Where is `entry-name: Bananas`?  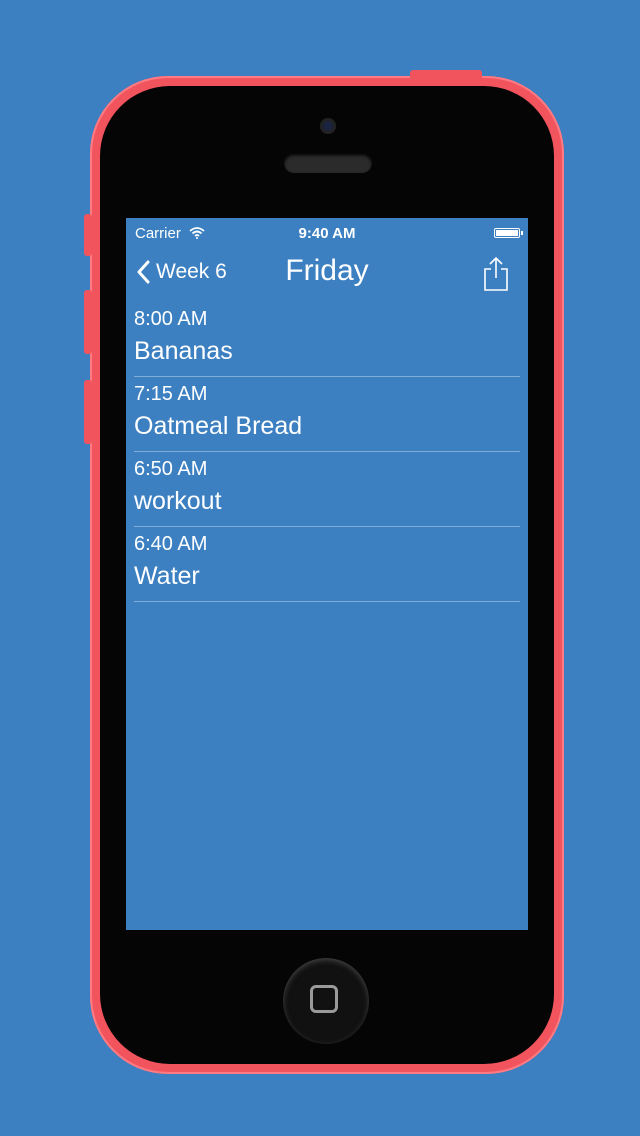
entry-name: Bananas is located at coordinates (183, 351).